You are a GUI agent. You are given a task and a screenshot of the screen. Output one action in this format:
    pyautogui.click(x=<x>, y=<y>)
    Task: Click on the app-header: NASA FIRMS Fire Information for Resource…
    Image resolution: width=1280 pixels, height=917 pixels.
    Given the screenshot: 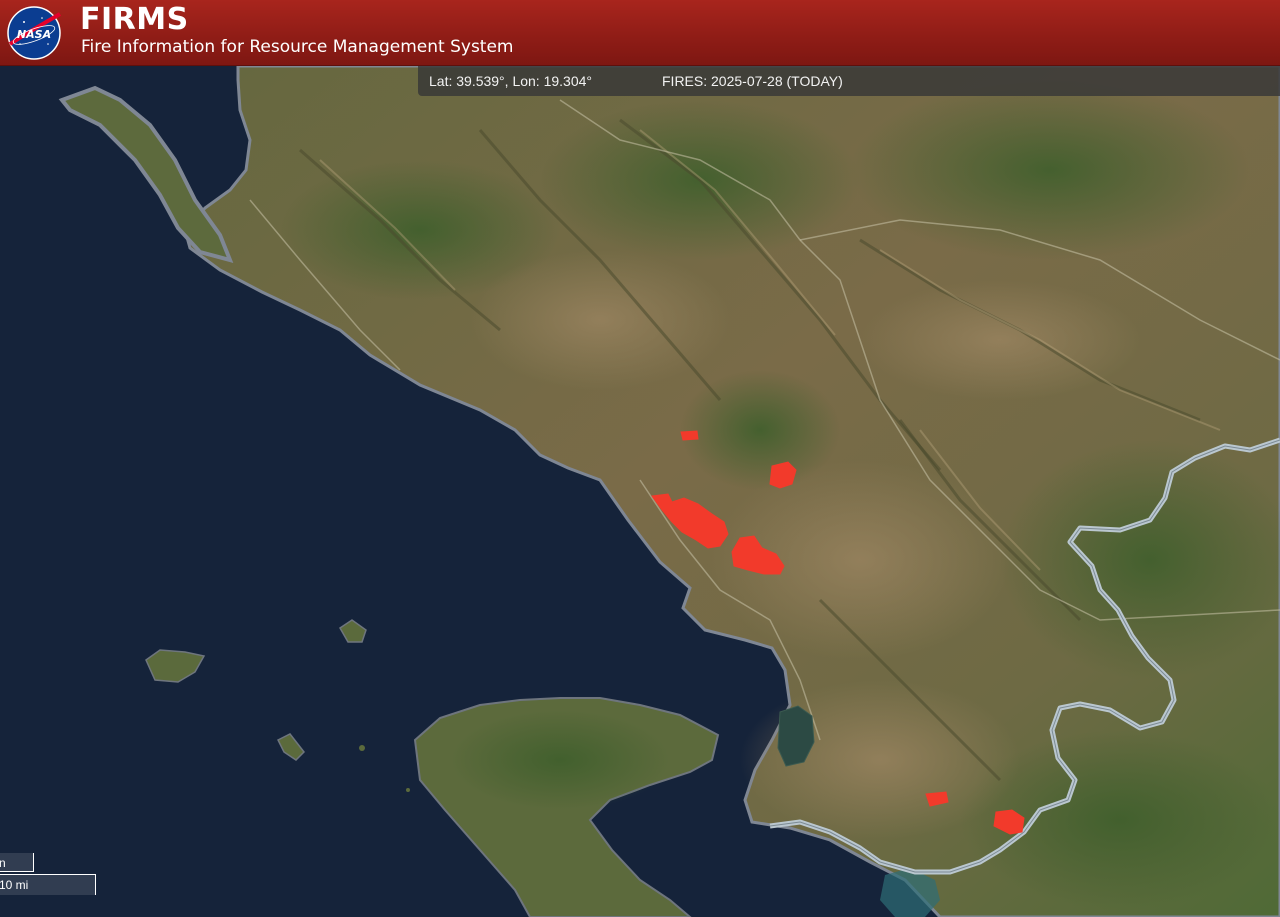 What is the action you would take?
    pyautogui.click(x=640, y=33)
    